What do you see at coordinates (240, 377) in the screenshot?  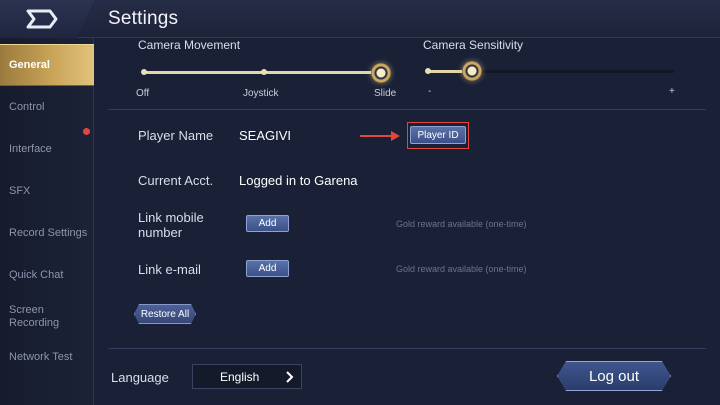 I see `language-value: English` at bounding box center [240, 377].